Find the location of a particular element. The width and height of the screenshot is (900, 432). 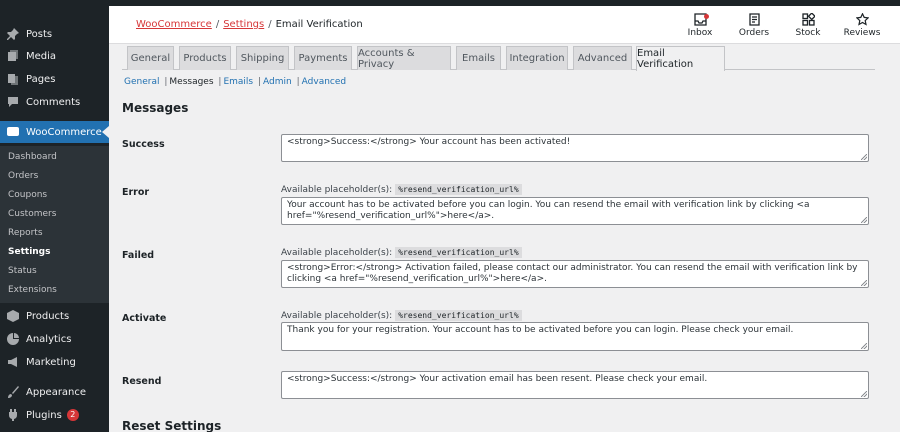

sidebar-item-label: Appearance is located at coordinates (56, 392).